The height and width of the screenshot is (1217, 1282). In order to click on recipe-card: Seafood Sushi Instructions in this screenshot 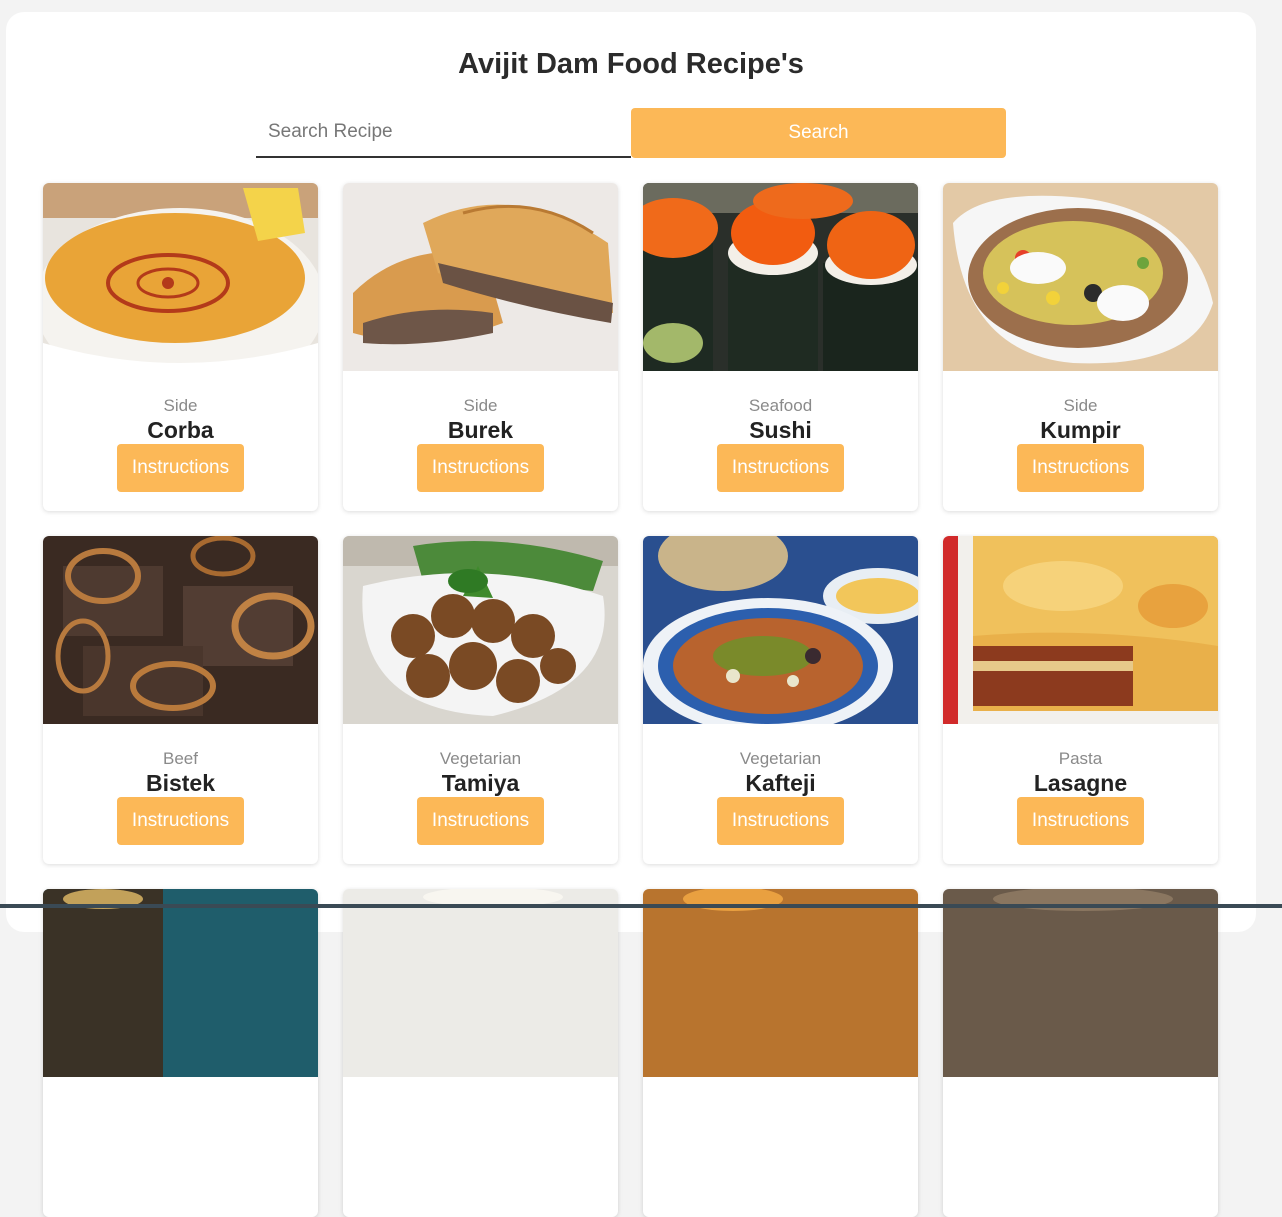, I will do `click(780, 347)`.